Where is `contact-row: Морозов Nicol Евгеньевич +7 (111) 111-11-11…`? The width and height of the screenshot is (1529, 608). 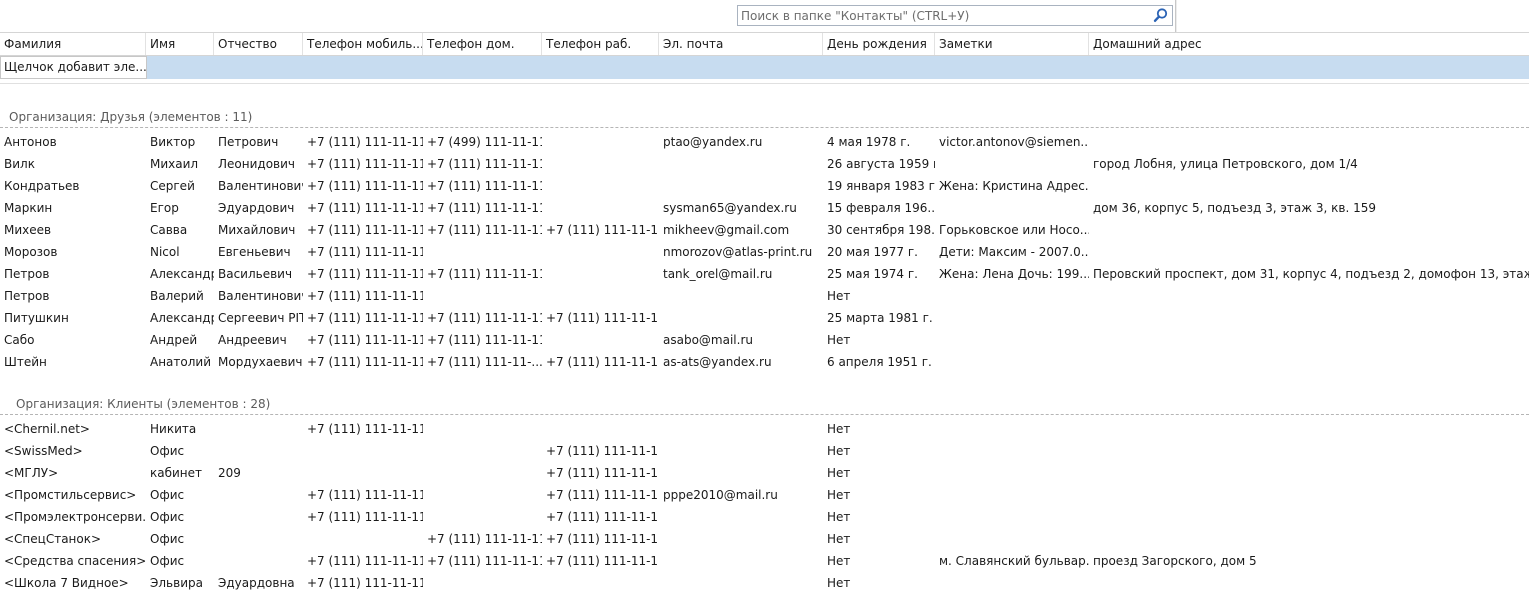 contact-row: Морозов Nicol Евгеньевич +7 (111) 111-11-11… is located at coordinates (764, 252).